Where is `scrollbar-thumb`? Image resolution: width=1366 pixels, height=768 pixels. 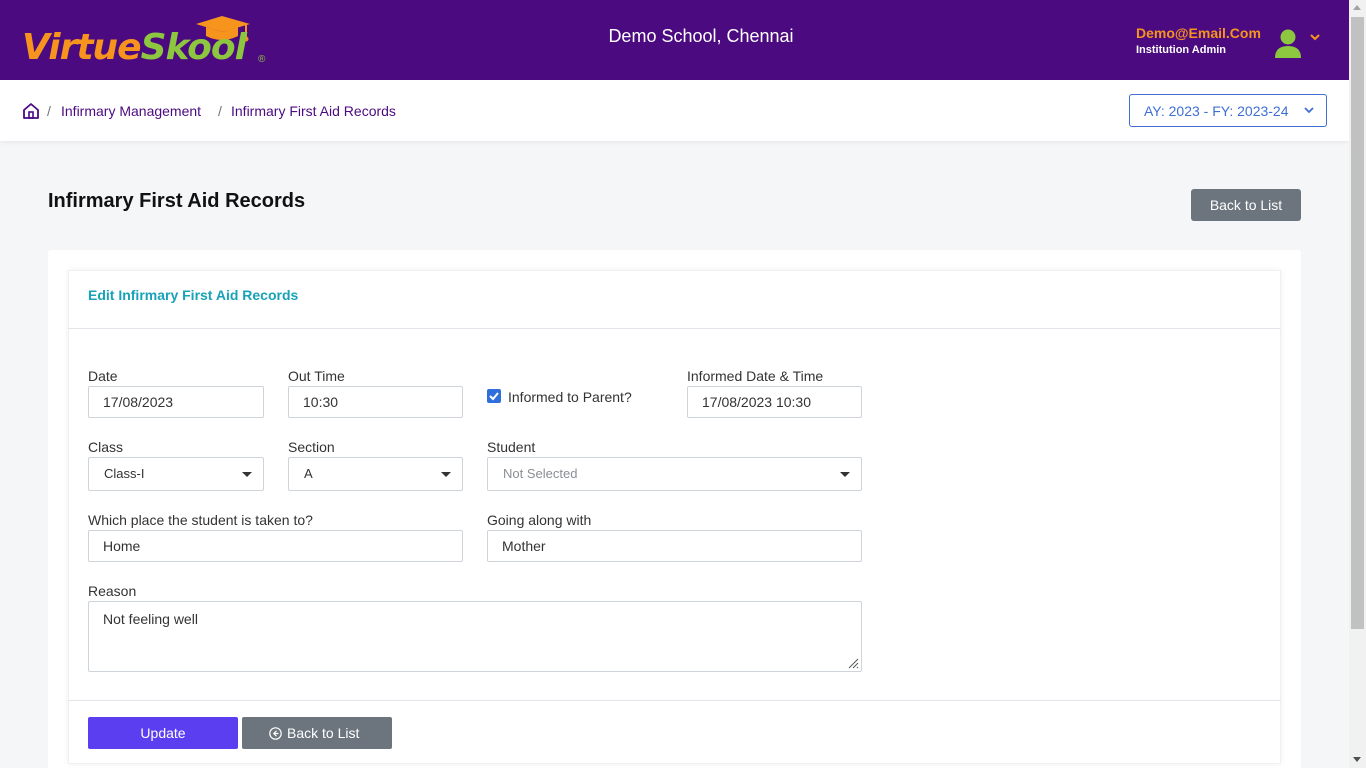
scrollbar-thumb is located at coordinates (1357, 323).